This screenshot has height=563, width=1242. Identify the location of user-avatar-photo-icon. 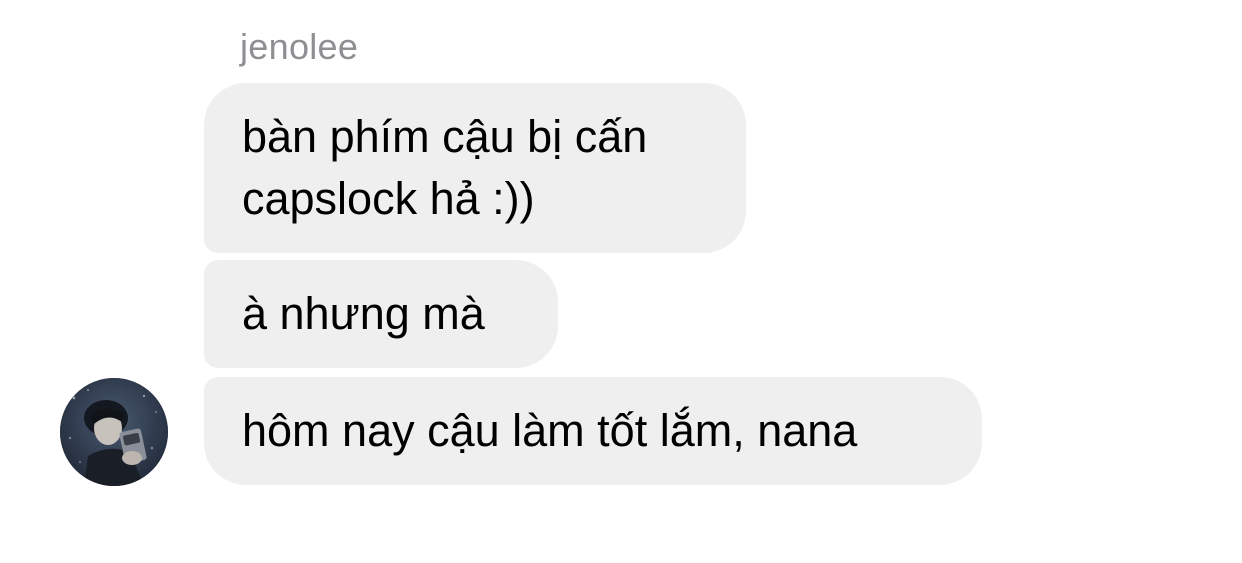
(114, 432).